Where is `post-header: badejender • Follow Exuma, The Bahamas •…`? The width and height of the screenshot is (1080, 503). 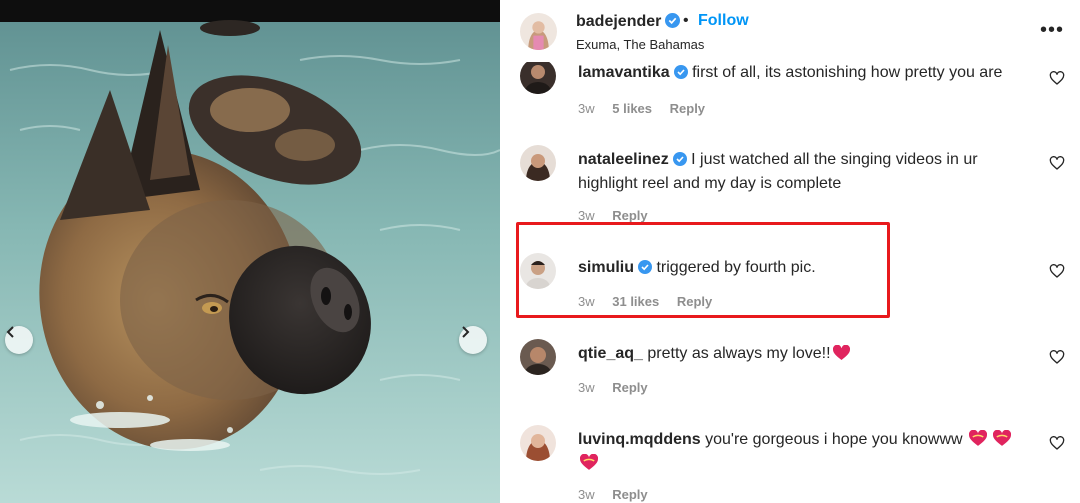 post-header: badejender • Follow Exuma, The Bahamas •… is located at coordinates (790, 31).